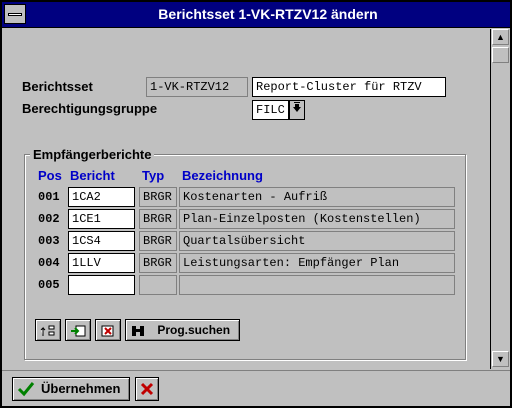 The width and height of the screenshot is (512, 408). What do you see at coordinates (222, 175) in the screenshot?
I see `header-bezeichnung: Bezeichnung` at bounding box center [222, 175].